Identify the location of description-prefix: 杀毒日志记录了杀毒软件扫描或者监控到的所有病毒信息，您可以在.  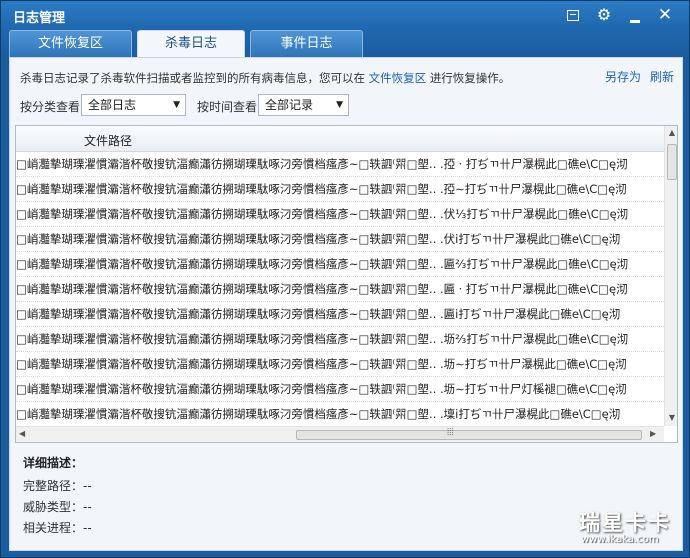
(192, 78).